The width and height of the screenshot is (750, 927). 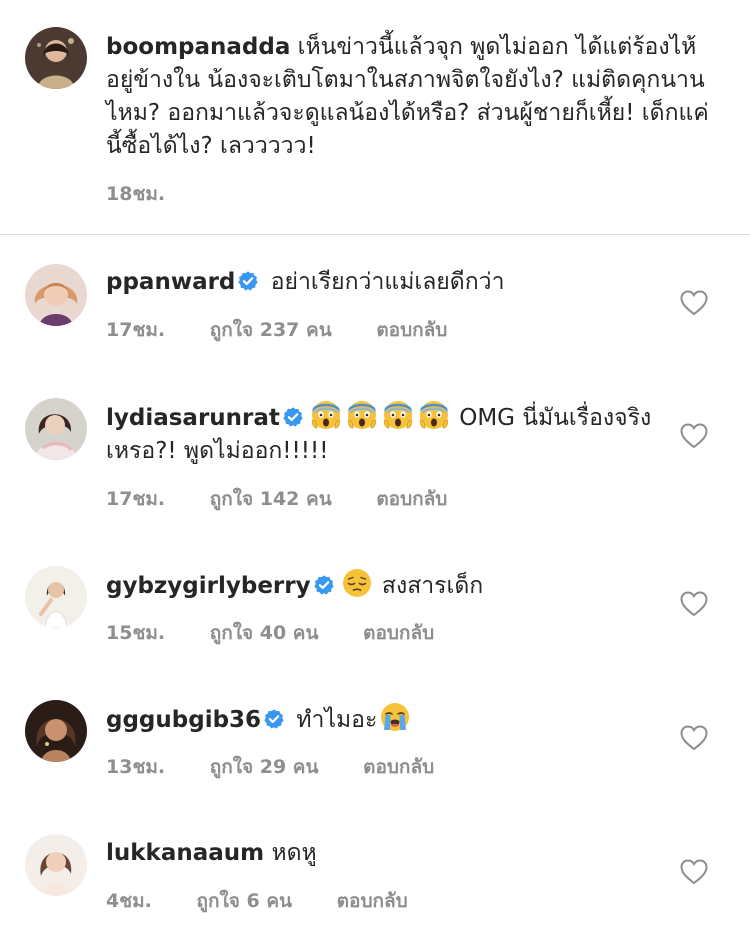 What do you see at coordinates (136, 194) in the screenshot?
I see `timestamp: 18ชม.` at bounding box center [136, 194].